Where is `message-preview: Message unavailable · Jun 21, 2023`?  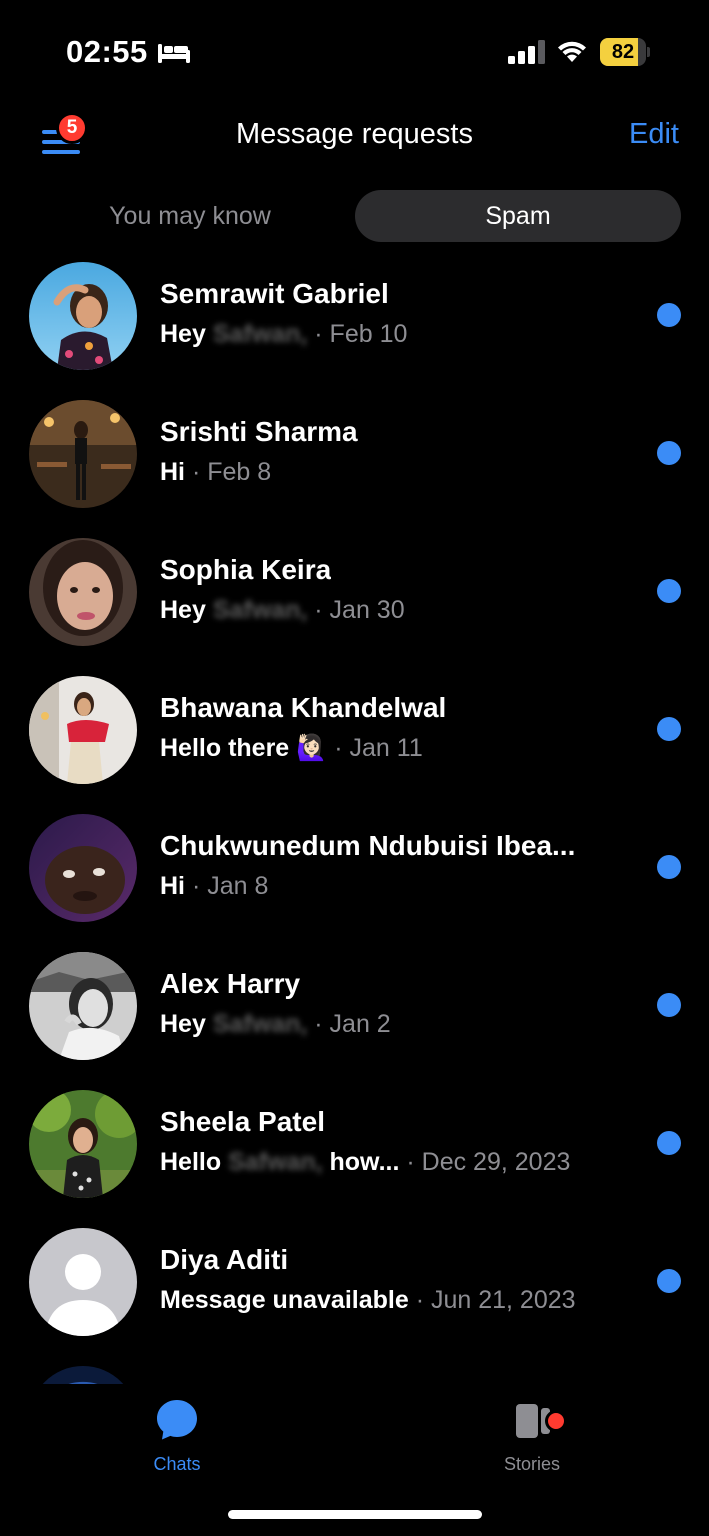
message-preview: Message unavailable · Jun 21, 2023 is located at coordinates (368, 1300).